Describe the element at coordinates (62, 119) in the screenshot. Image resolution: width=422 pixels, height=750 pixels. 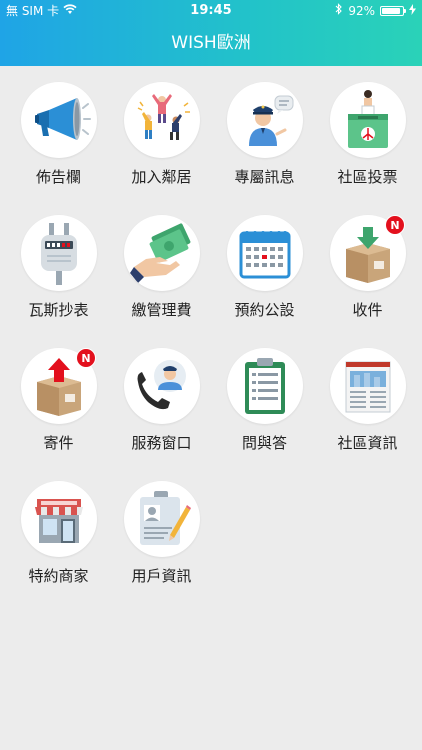
I see `megaphone-icon` at that location.